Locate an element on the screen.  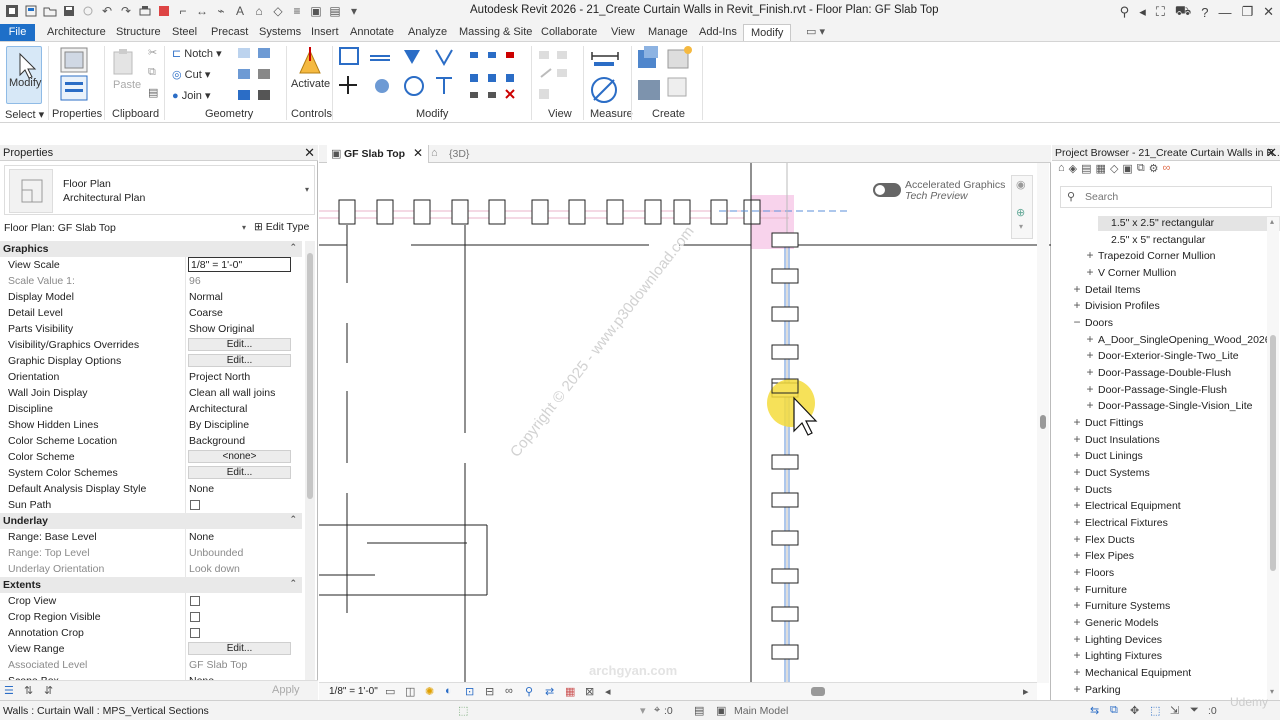
reveal-hidden-icon: ⚲ is located at coordinates (529, 691).